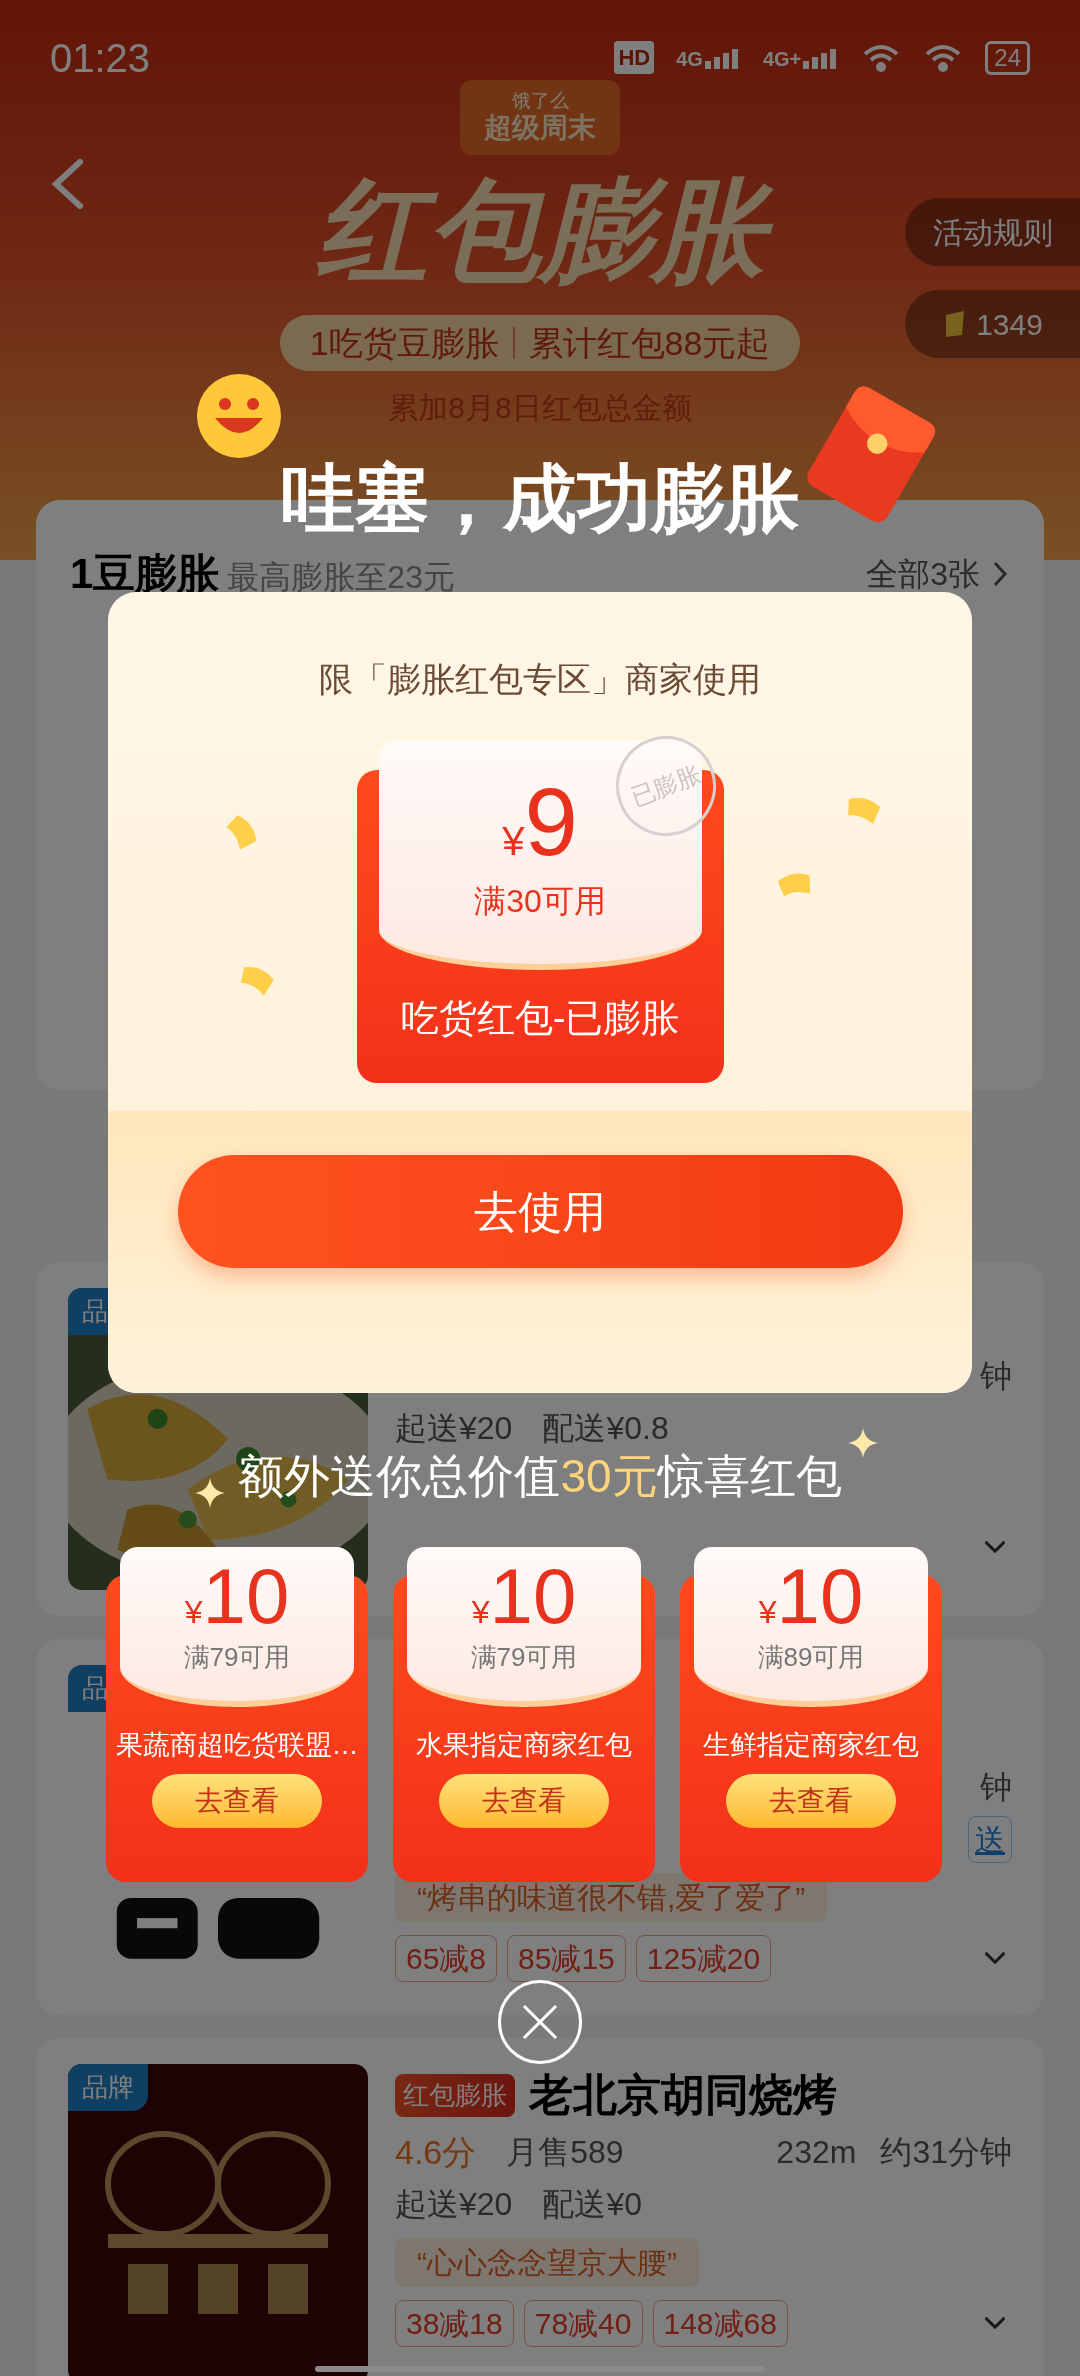 The width and height of the screenshot is (1080, 2376). Describe the element at coordinates (436, 2152) in the screenshot. I see `rating: 4.6分` at that location.